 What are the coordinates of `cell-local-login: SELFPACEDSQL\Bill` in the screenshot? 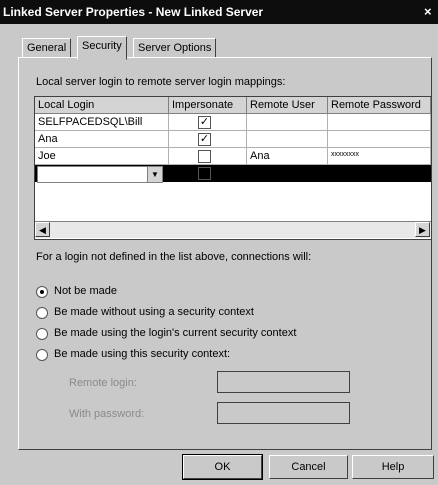 It's located at (102, 122).